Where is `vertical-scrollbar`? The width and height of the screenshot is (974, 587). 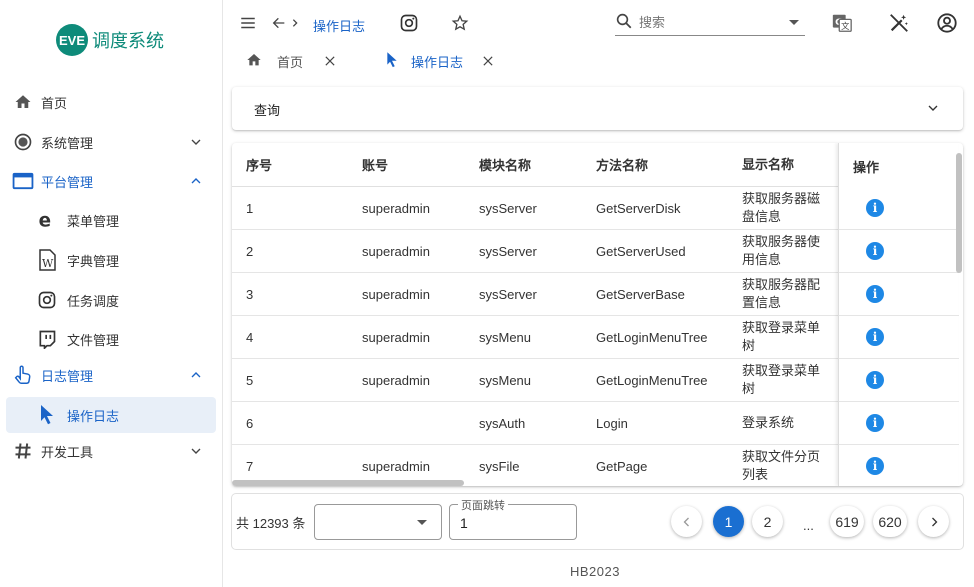 vertical-scrollbar is located at coordinates (959, 213).